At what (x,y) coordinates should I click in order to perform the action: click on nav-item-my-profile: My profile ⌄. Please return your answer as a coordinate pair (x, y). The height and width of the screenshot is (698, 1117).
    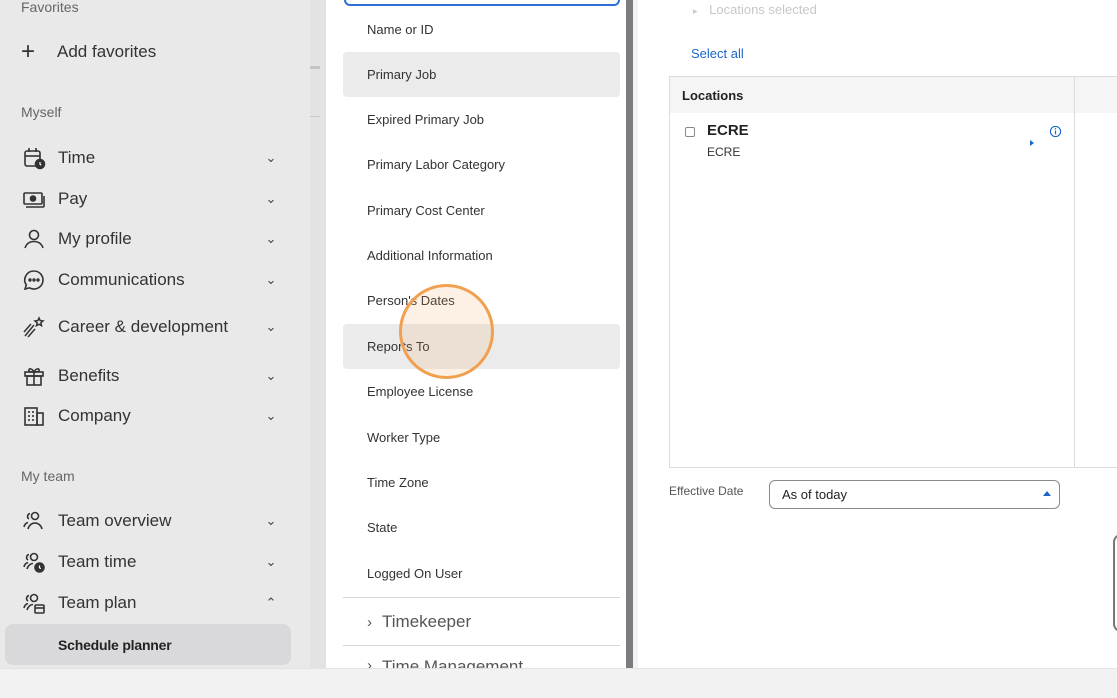
    Looking at the image, I should click on (151, 239).